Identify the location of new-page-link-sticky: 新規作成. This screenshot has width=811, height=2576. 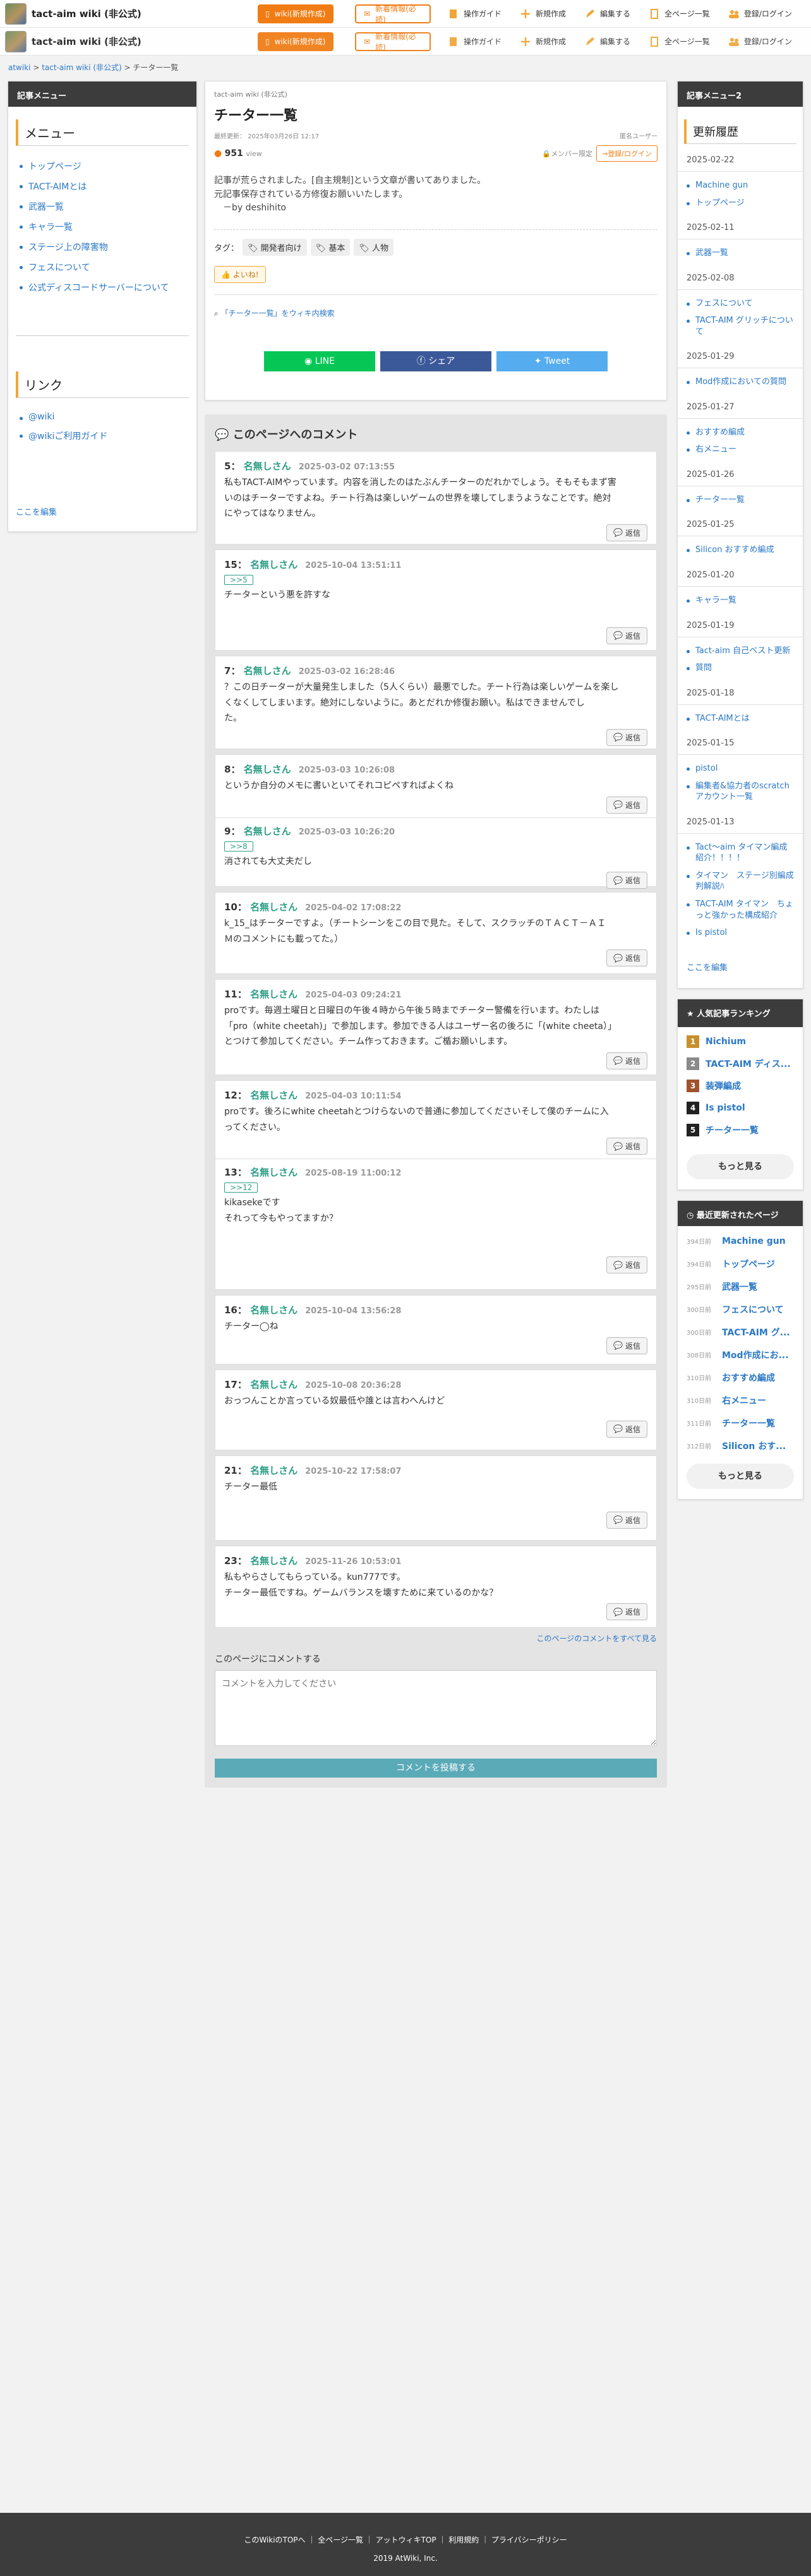
(542, 41).